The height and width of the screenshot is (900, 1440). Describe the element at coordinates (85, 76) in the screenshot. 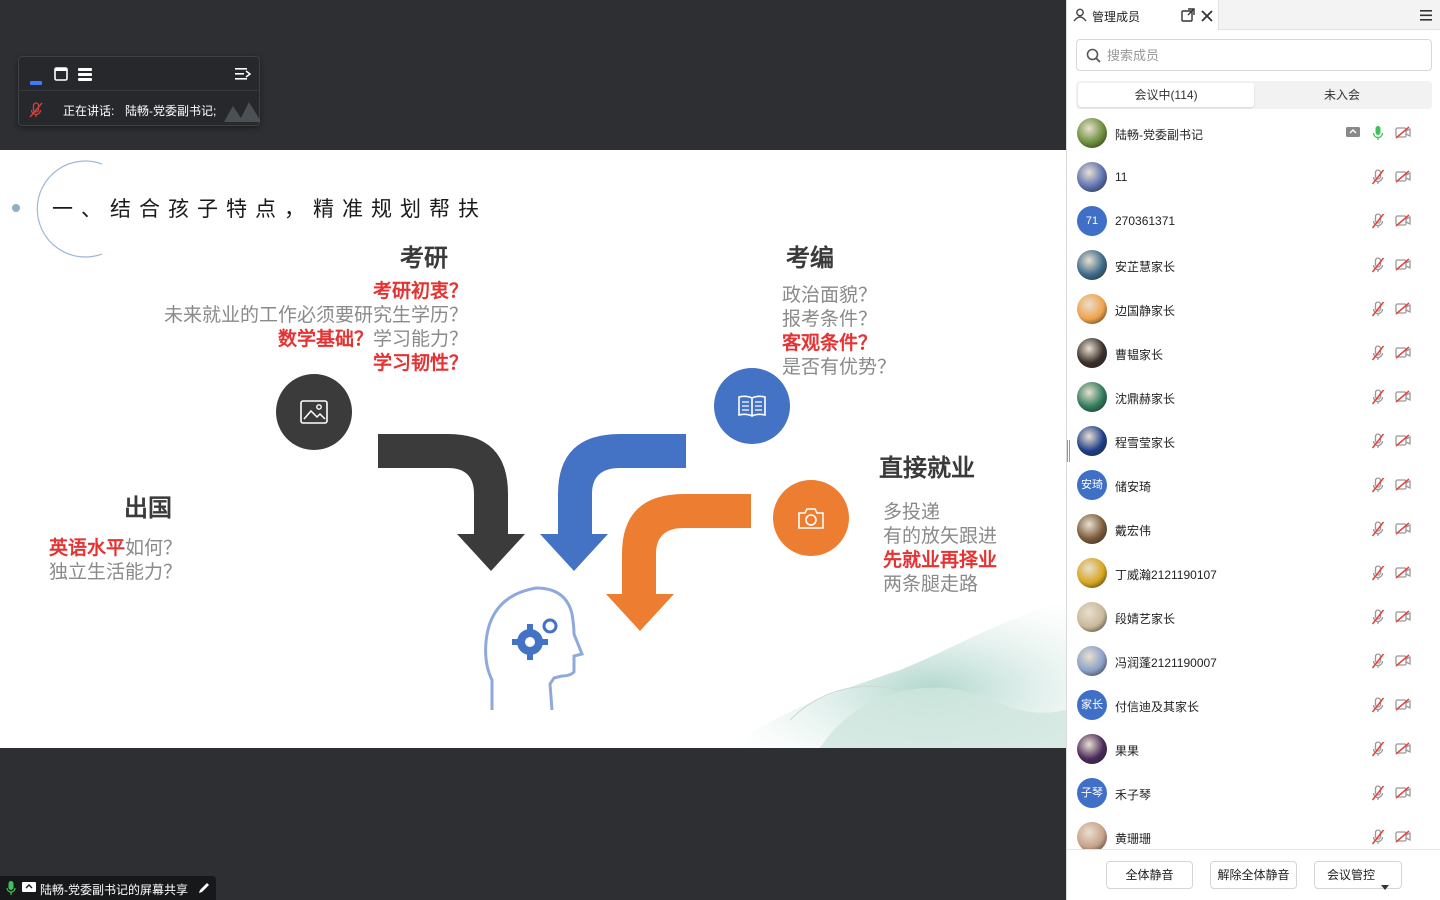

I see `list-view-icon` at that location.